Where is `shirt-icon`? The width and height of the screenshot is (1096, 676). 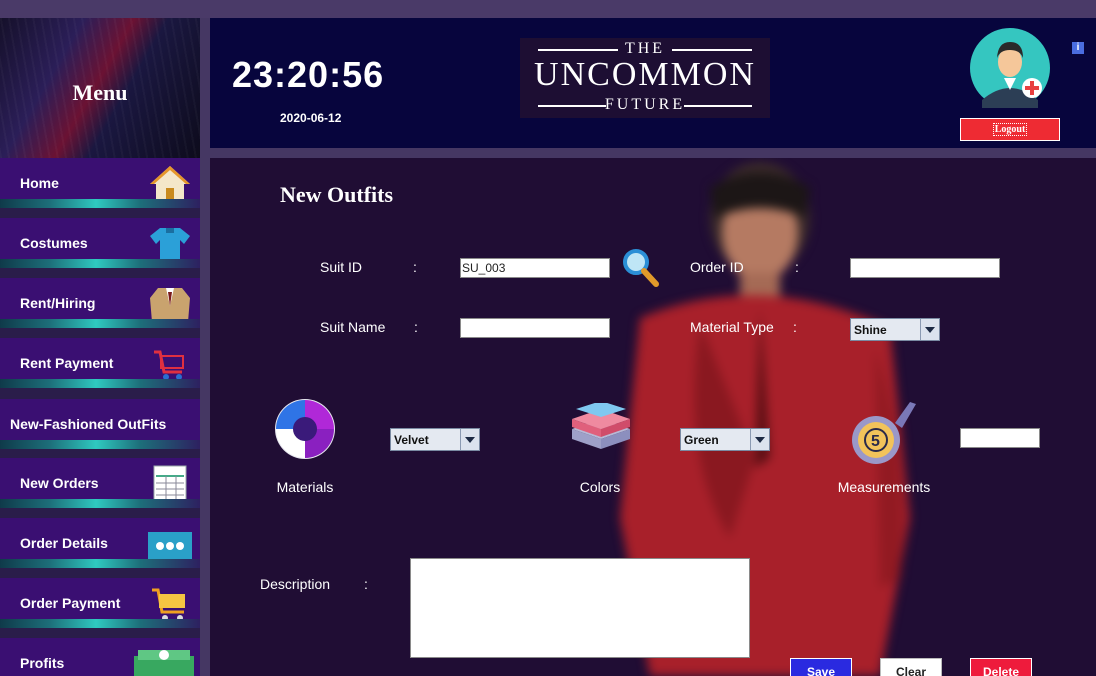 shirt-icon is located at coordinates (170, 245).